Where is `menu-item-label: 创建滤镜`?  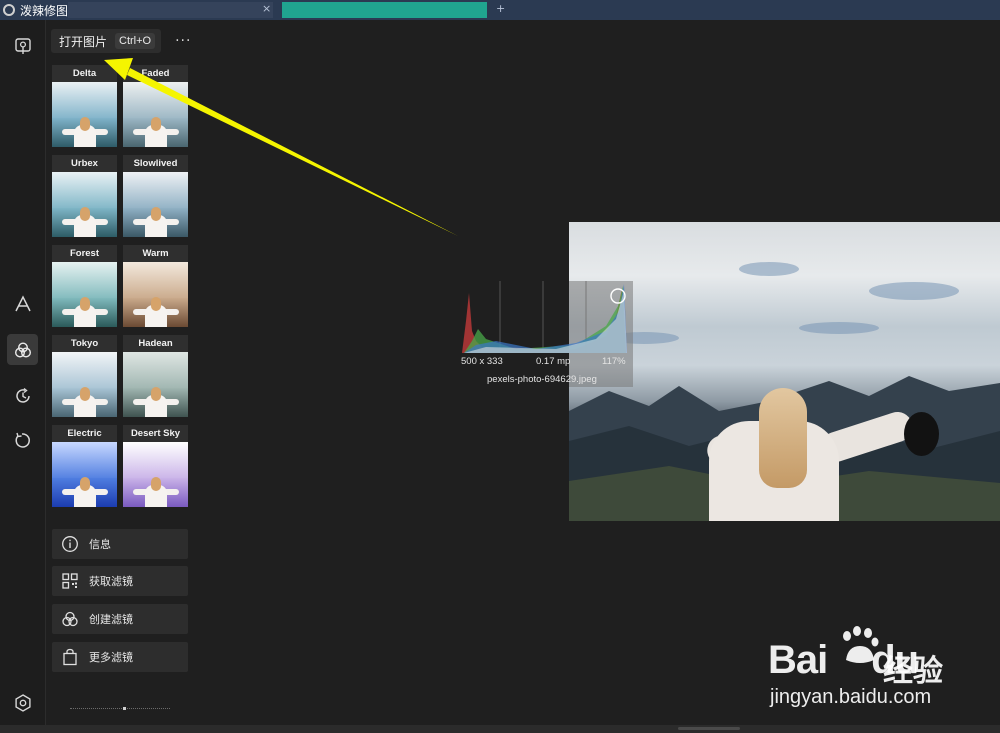 menu-item-label: 创建滤镜 is located at coordinates (111, 619).